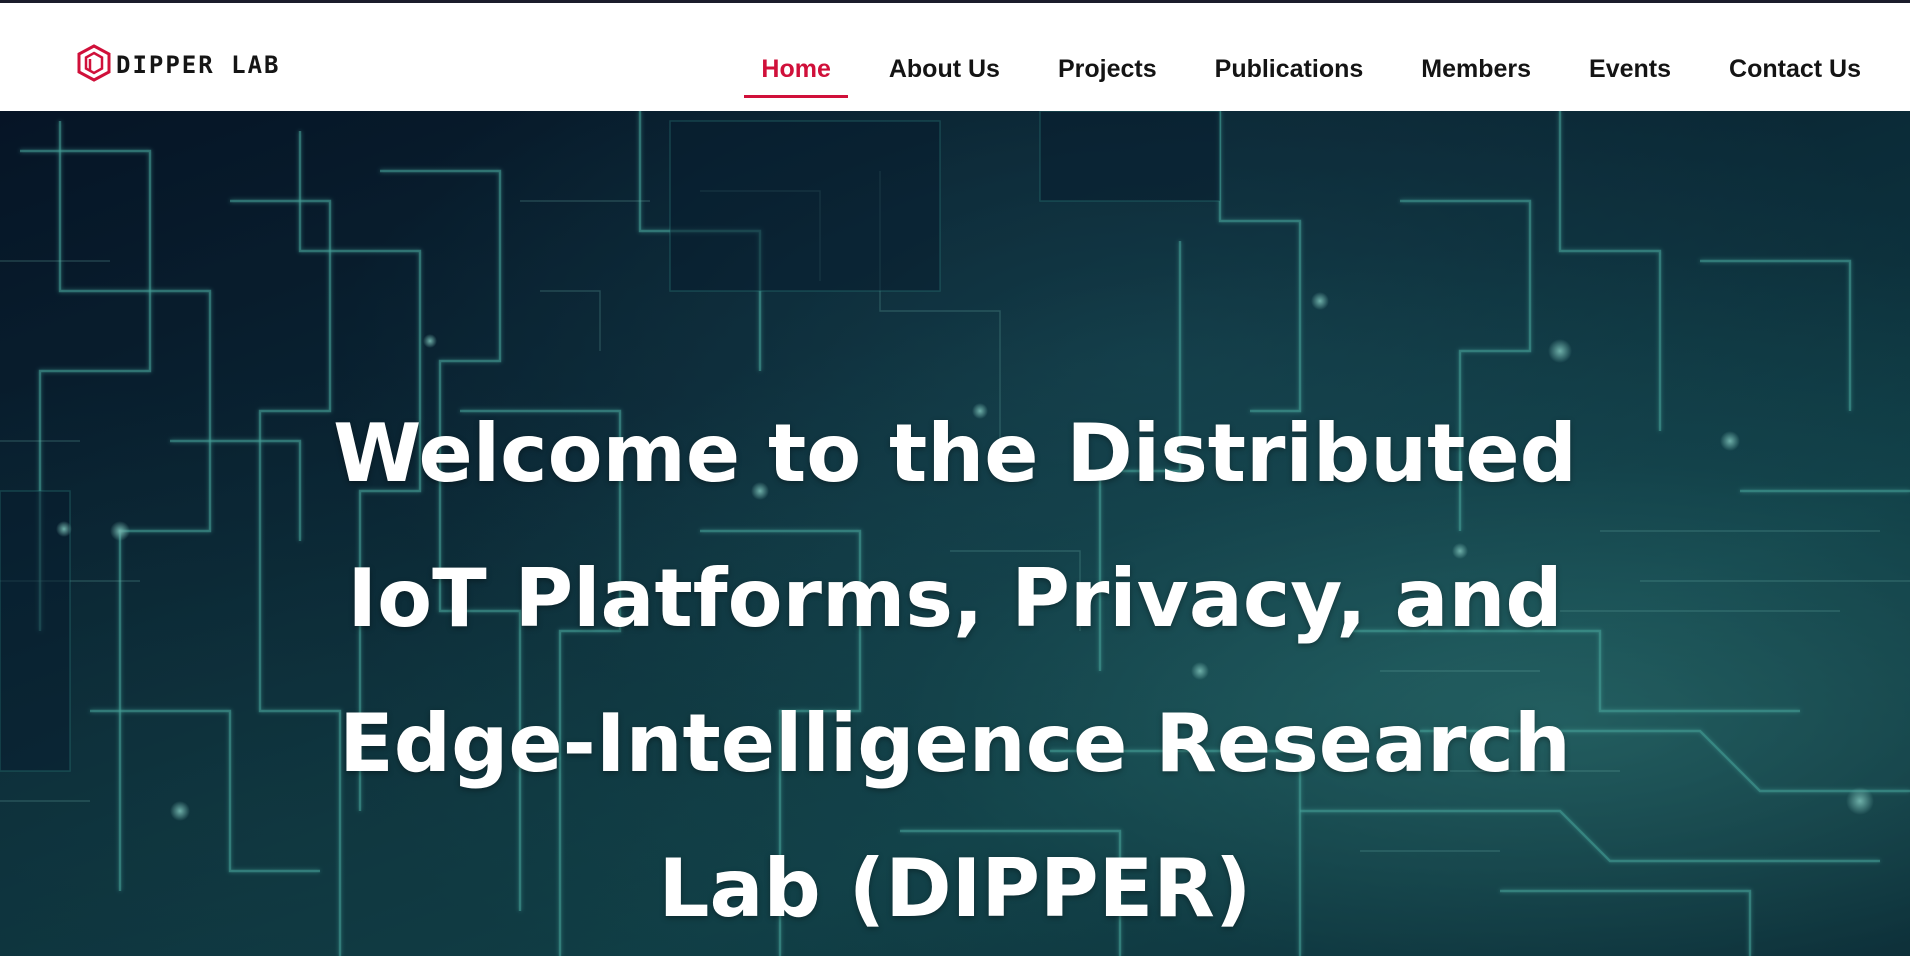  I want to click on nav-events: Events, so click(1630, 73).